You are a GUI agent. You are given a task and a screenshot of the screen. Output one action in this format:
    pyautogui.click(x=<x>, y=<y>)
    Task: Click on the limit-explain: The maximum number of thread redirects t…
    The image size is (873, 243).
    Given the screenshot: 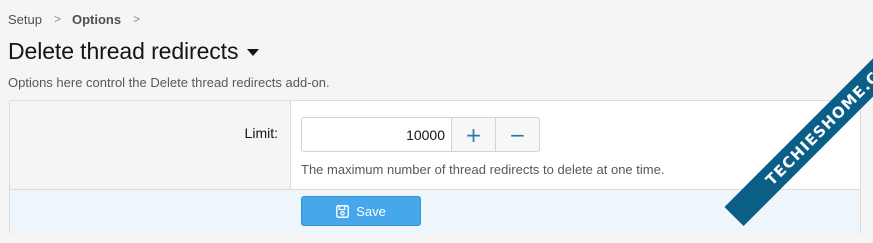 What is the action you would take?
    pyautogui.click(x=483, y=169)
    